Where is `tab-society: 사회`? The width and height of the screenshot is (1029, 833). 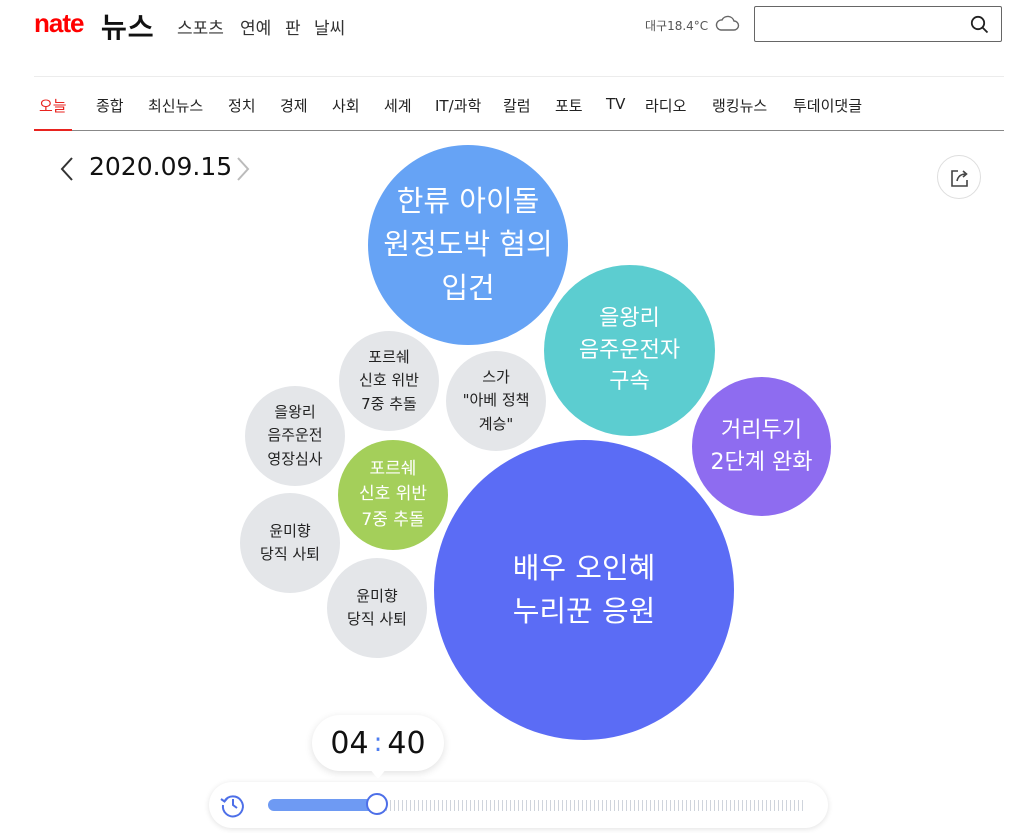
tab-society: 사회 is located at coordinates (346, 105).